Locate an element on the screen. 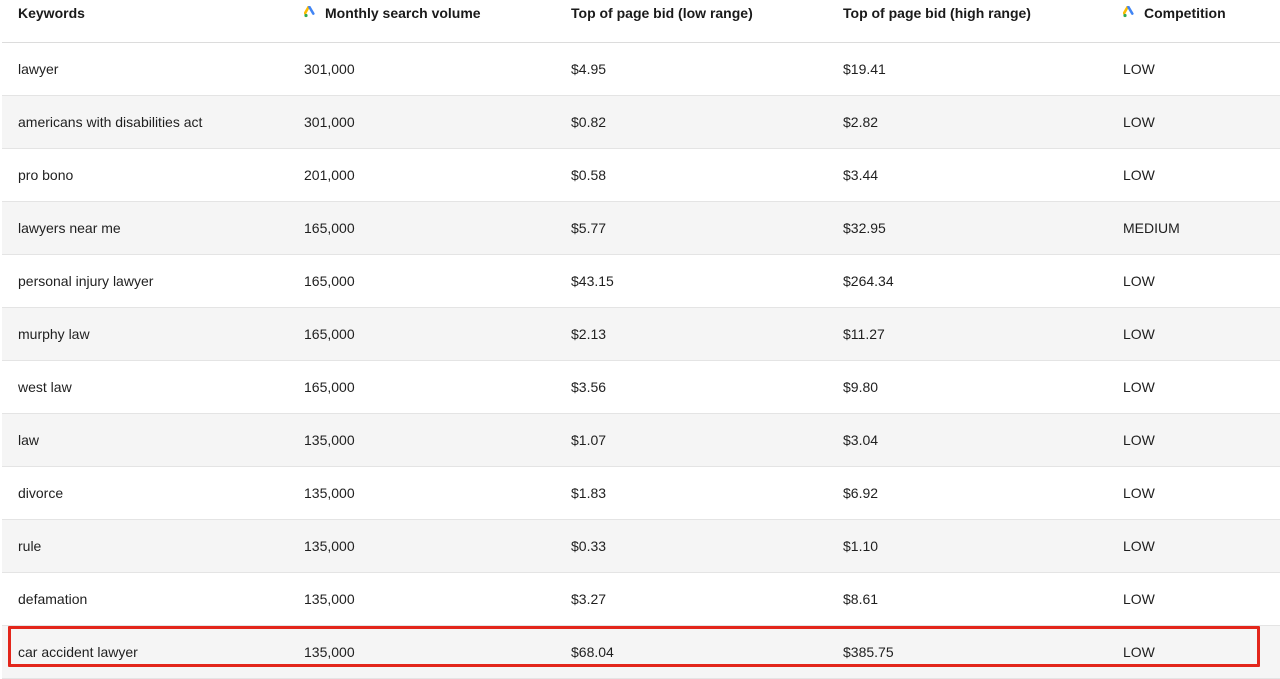  header-competition: Competition is located at coordinates (1174, 10).